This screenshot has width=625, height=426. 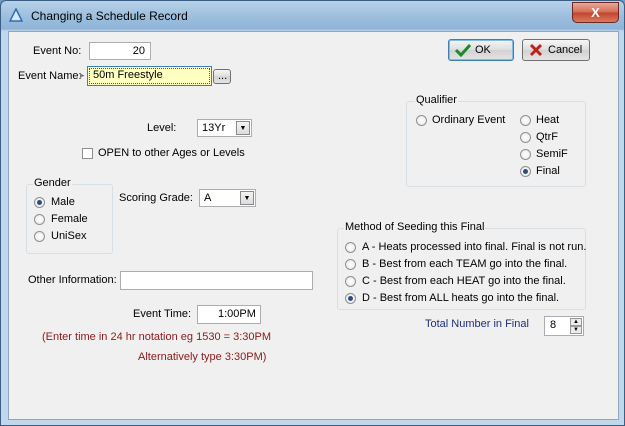 I want to click on final-label: Final, so click(x=548, y=171).